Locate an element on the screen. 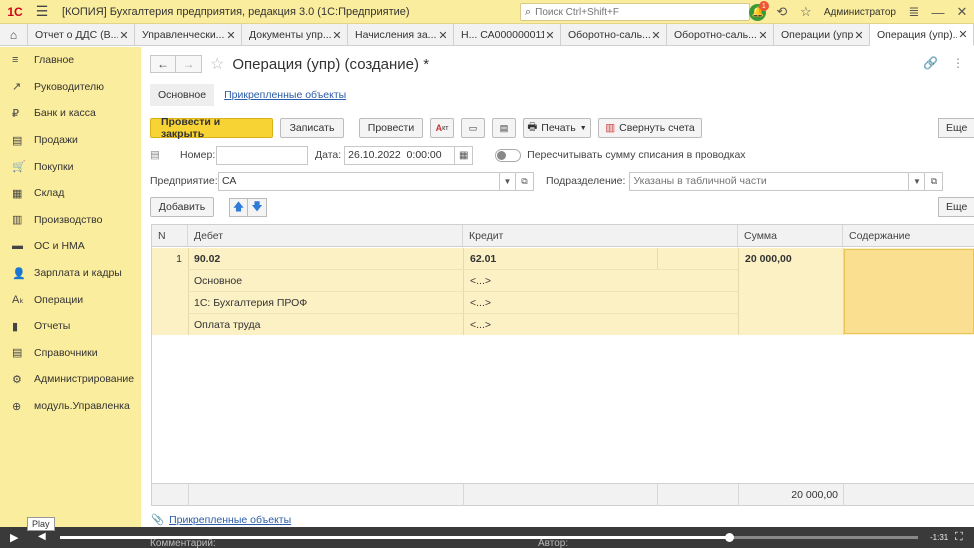  dept-open-icon: ⧉ is located at coordinates (934, 181).